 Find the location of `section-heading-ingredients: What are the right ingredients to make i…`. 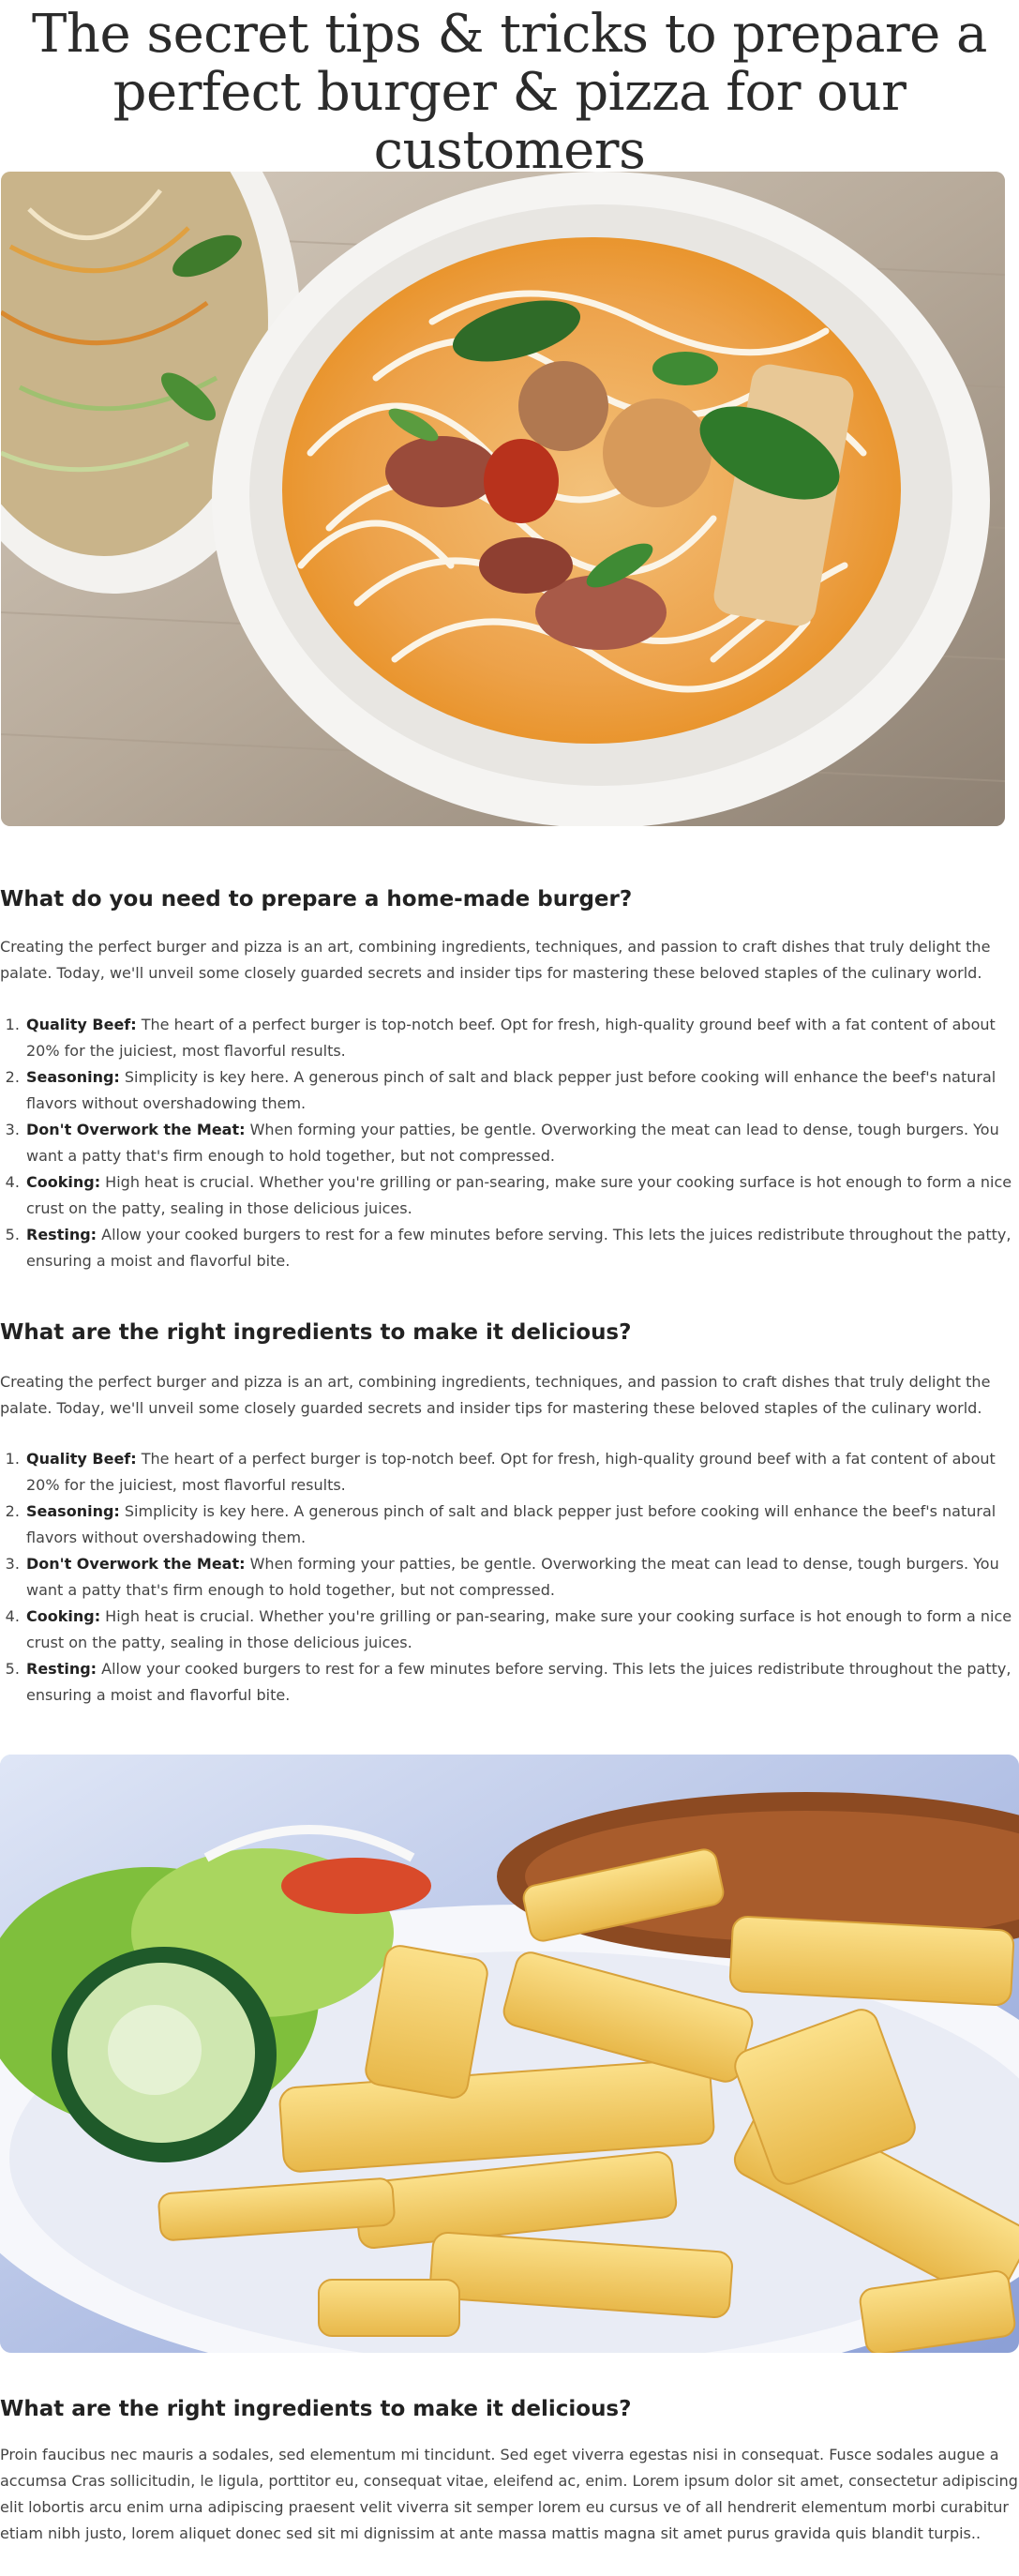

section-heading-ingredients: What are the right ingredients to make i… is located at coordinates (316, 1332).